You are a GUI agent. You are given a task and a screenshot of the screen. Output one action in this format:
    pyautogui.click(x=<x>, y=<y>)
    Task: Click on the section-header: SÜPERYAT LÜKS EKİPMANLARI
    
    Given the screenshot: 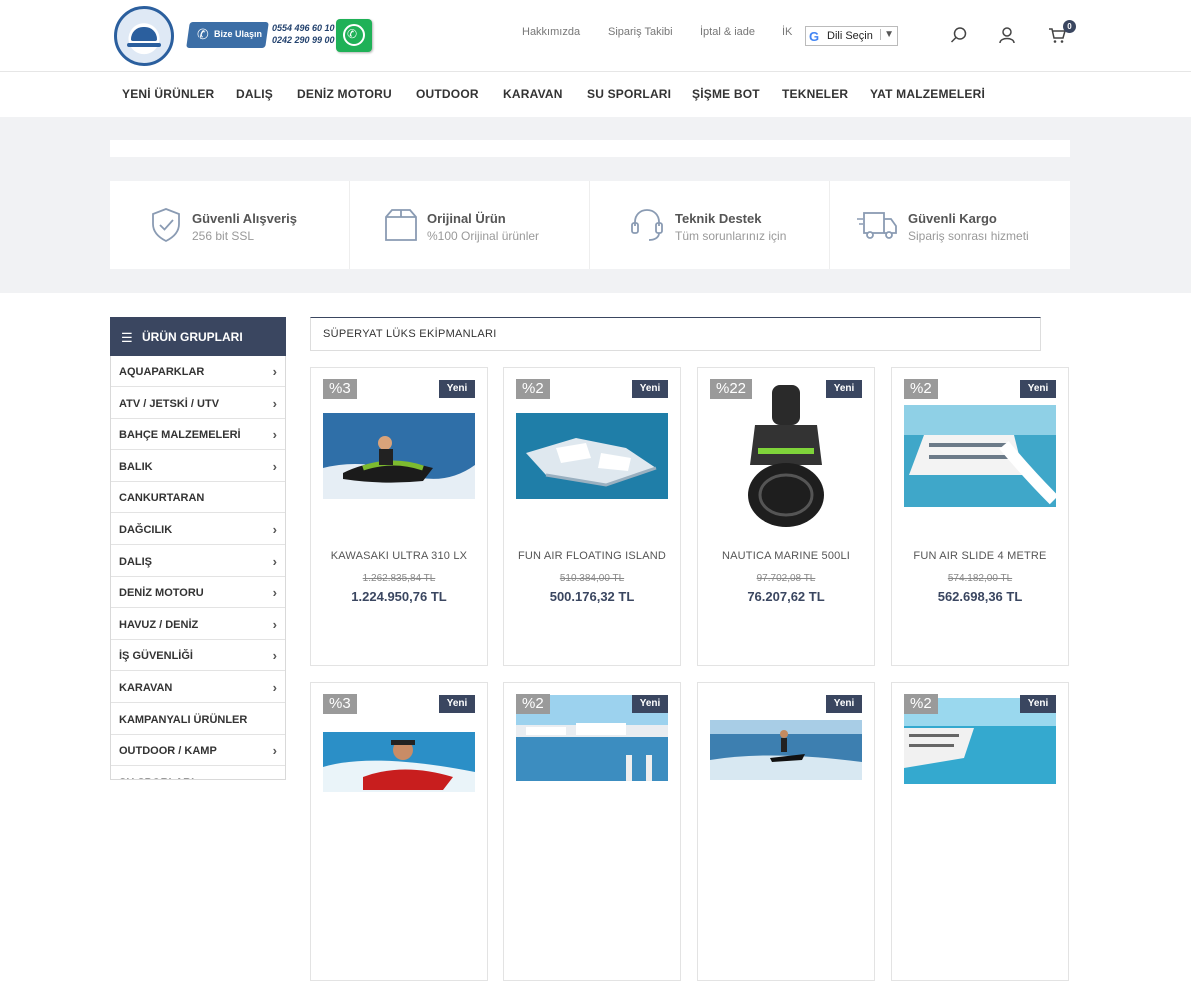 What is the action you would take?
    pyautogui.click(x=675, y=334)
    